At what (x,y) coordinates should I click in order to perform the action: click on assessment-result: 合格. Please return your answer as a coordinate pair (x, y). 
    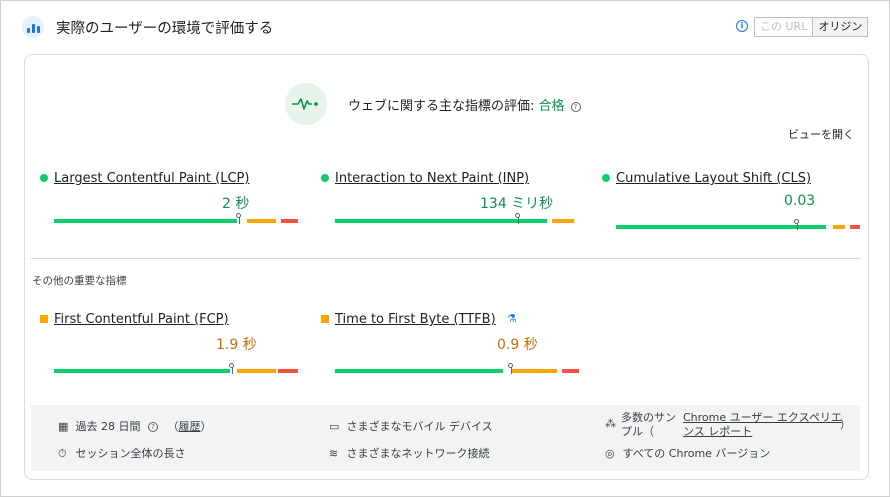
    Looking at the image, I should click on (551, 106).